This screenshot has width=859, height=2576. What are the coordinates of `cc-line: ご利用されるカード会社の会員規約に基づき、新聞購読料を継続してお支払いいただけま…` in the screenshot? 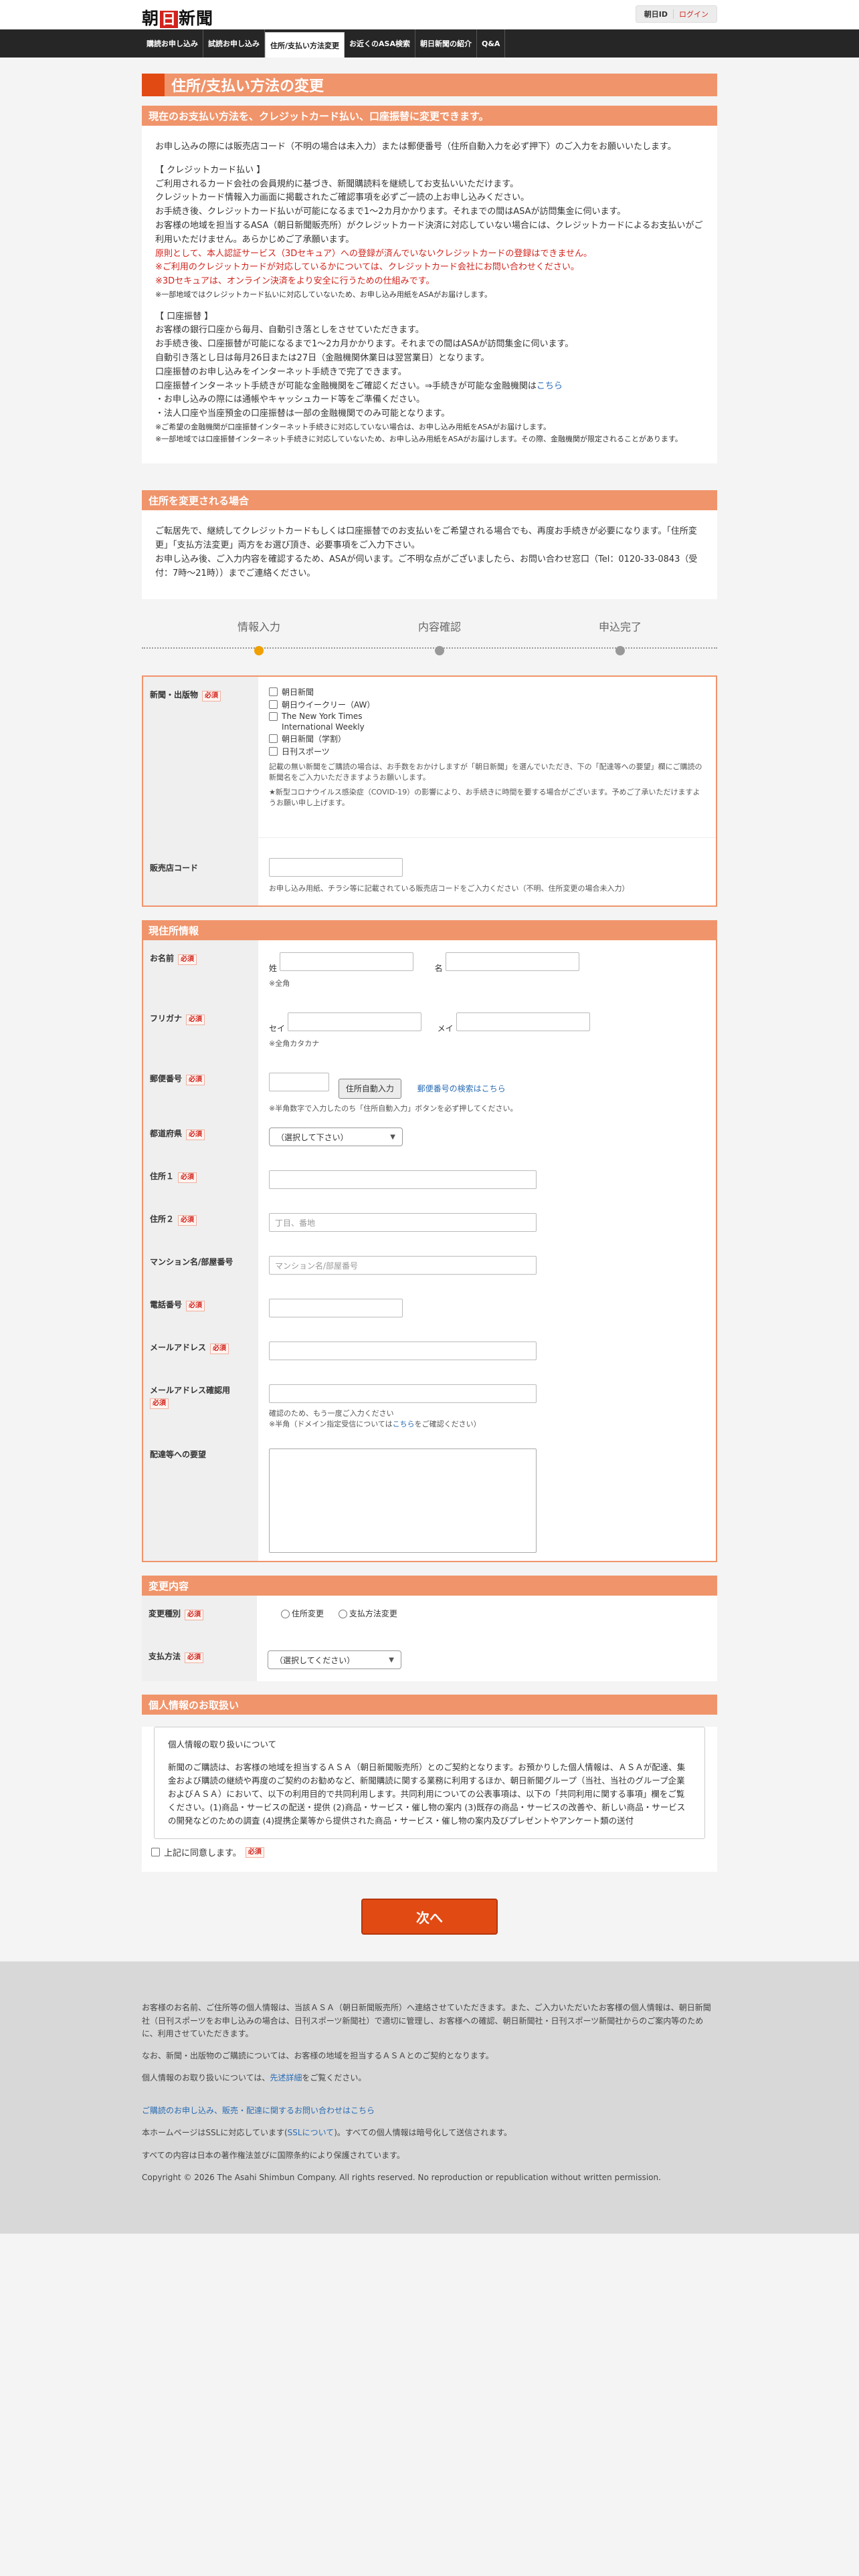 It's located at (337, 184).